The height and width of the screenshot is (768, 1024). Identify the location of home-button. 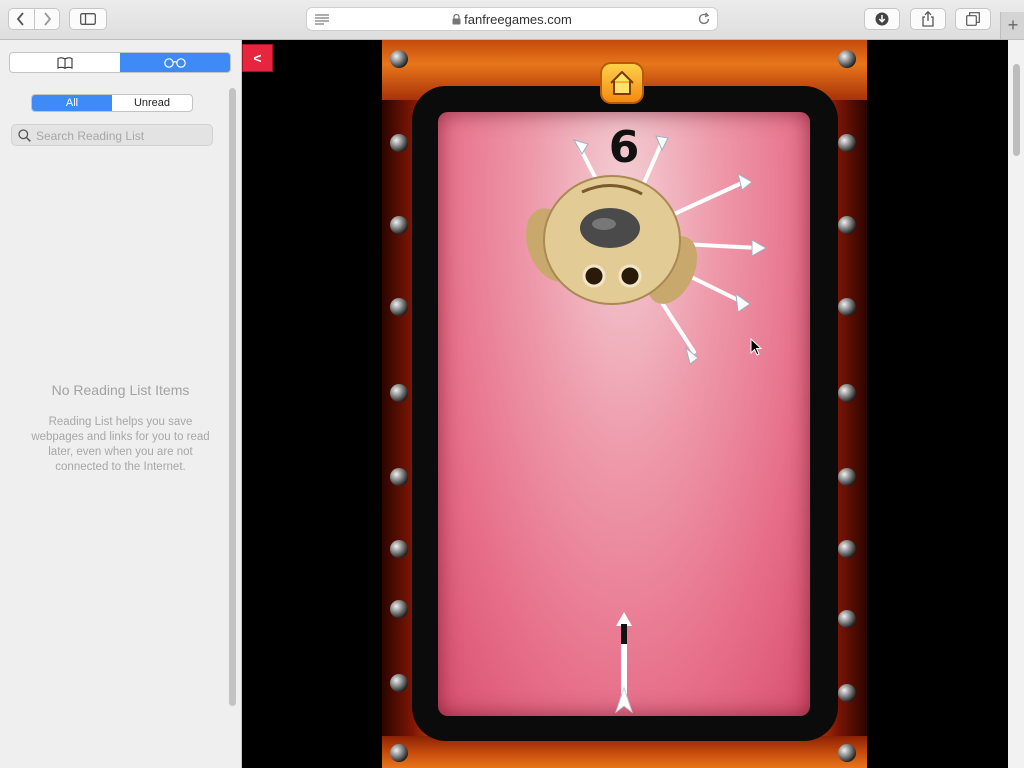
(622, 83).